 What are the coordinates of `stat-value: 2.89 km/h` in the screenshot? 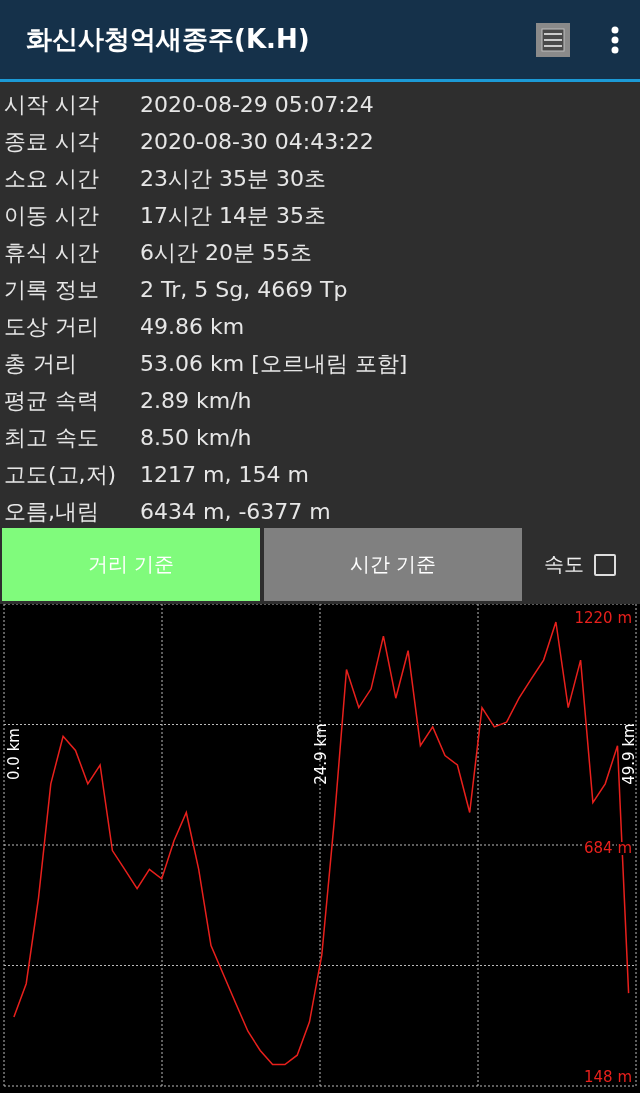 It's located at (196, 400).